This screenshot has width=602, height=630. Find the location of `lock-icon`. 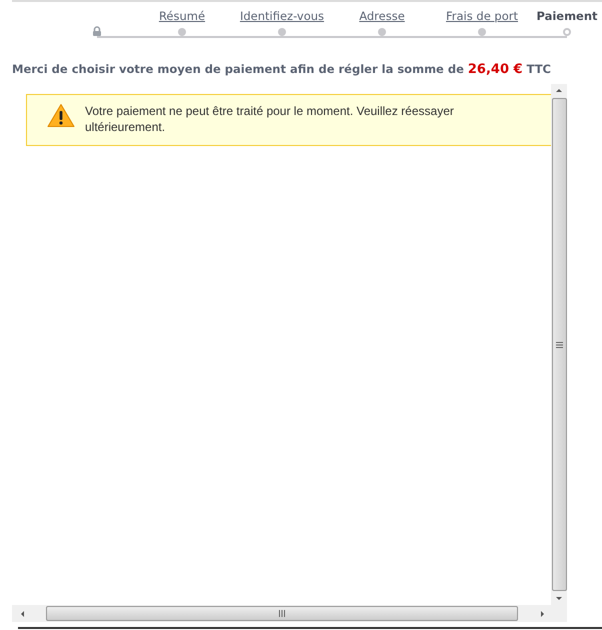

lock-icon is located at coordinates (97, 31).